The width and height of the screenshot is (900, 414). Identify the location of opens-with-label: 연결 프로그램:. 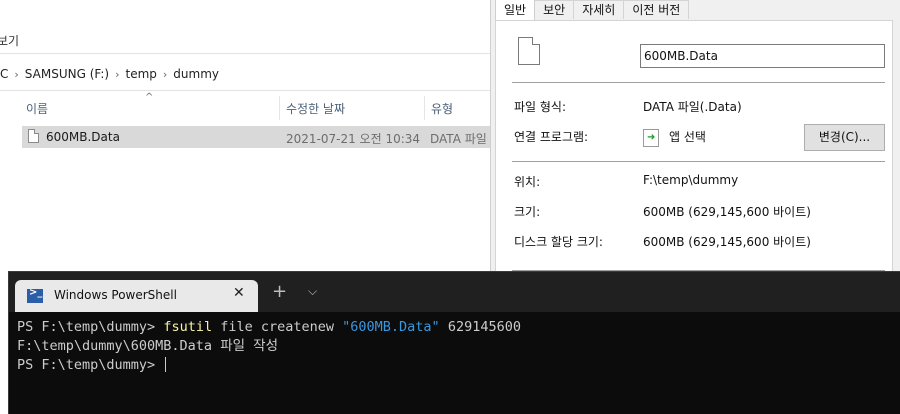
(551, 137).